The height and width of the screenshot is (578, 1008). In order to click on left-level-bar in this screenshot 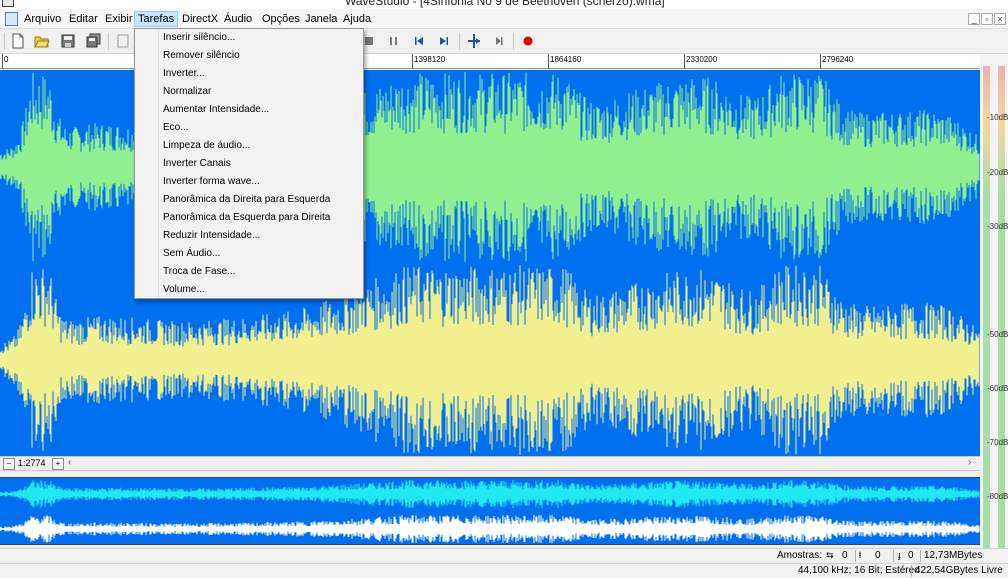, I will do `click(986, 307)`.